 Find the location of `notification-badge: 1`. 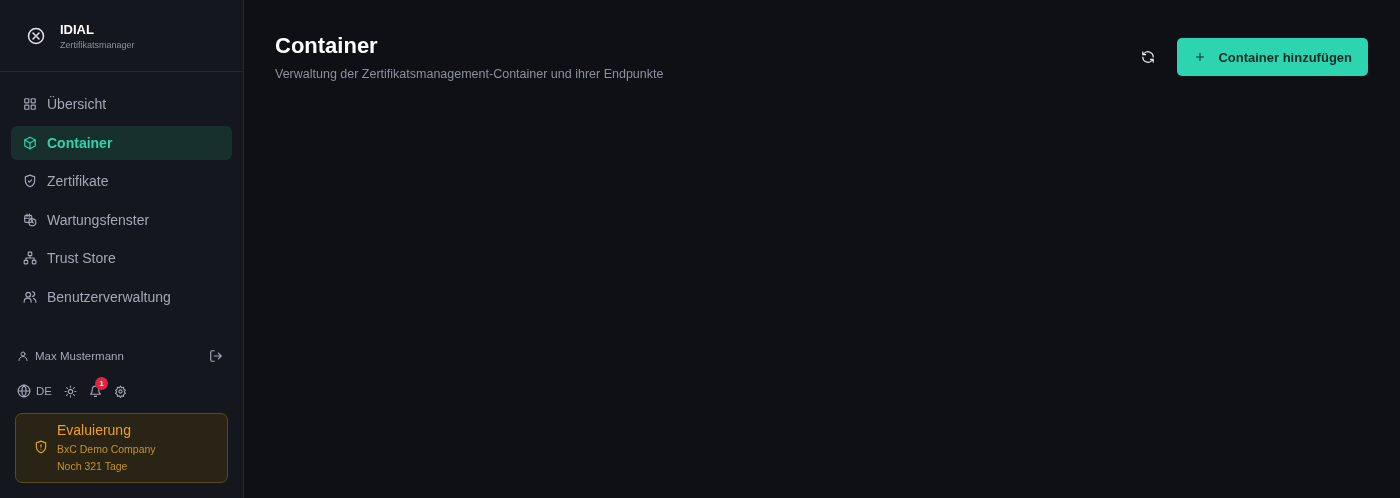

notification-badge: 1 is located at coordinates (101, 383).